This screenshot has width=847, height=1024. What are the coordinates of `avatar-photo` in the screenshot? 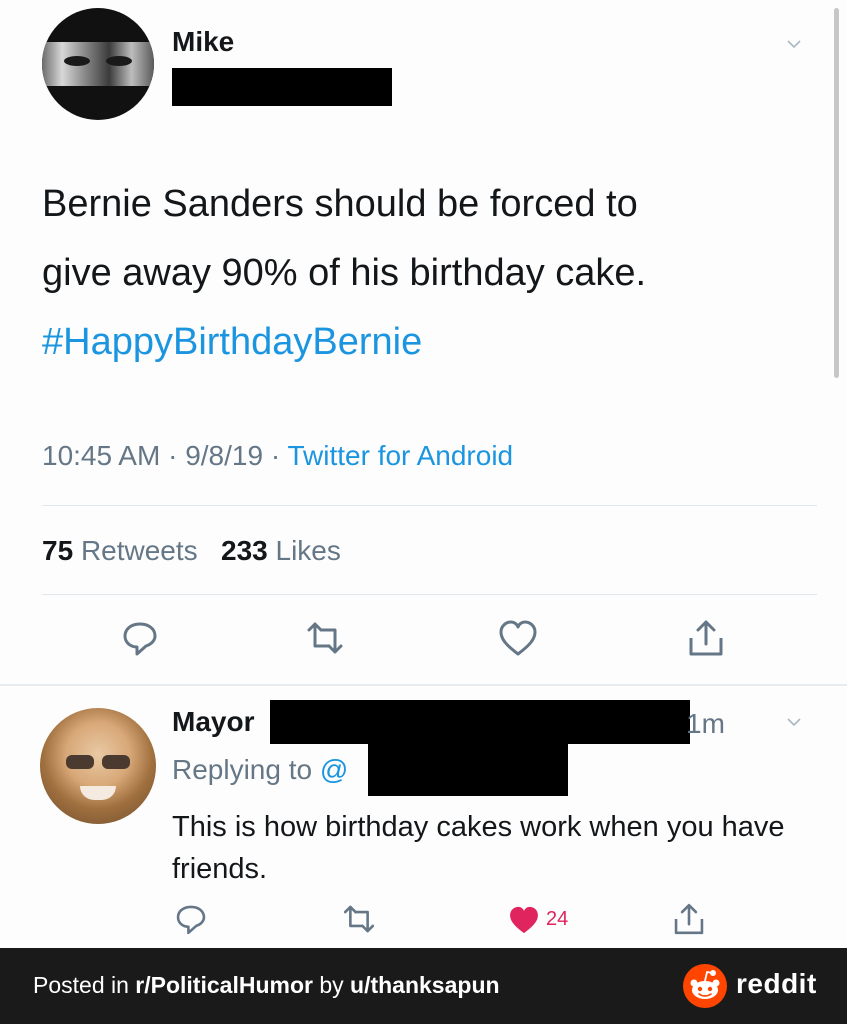 It's located at (98, 64).